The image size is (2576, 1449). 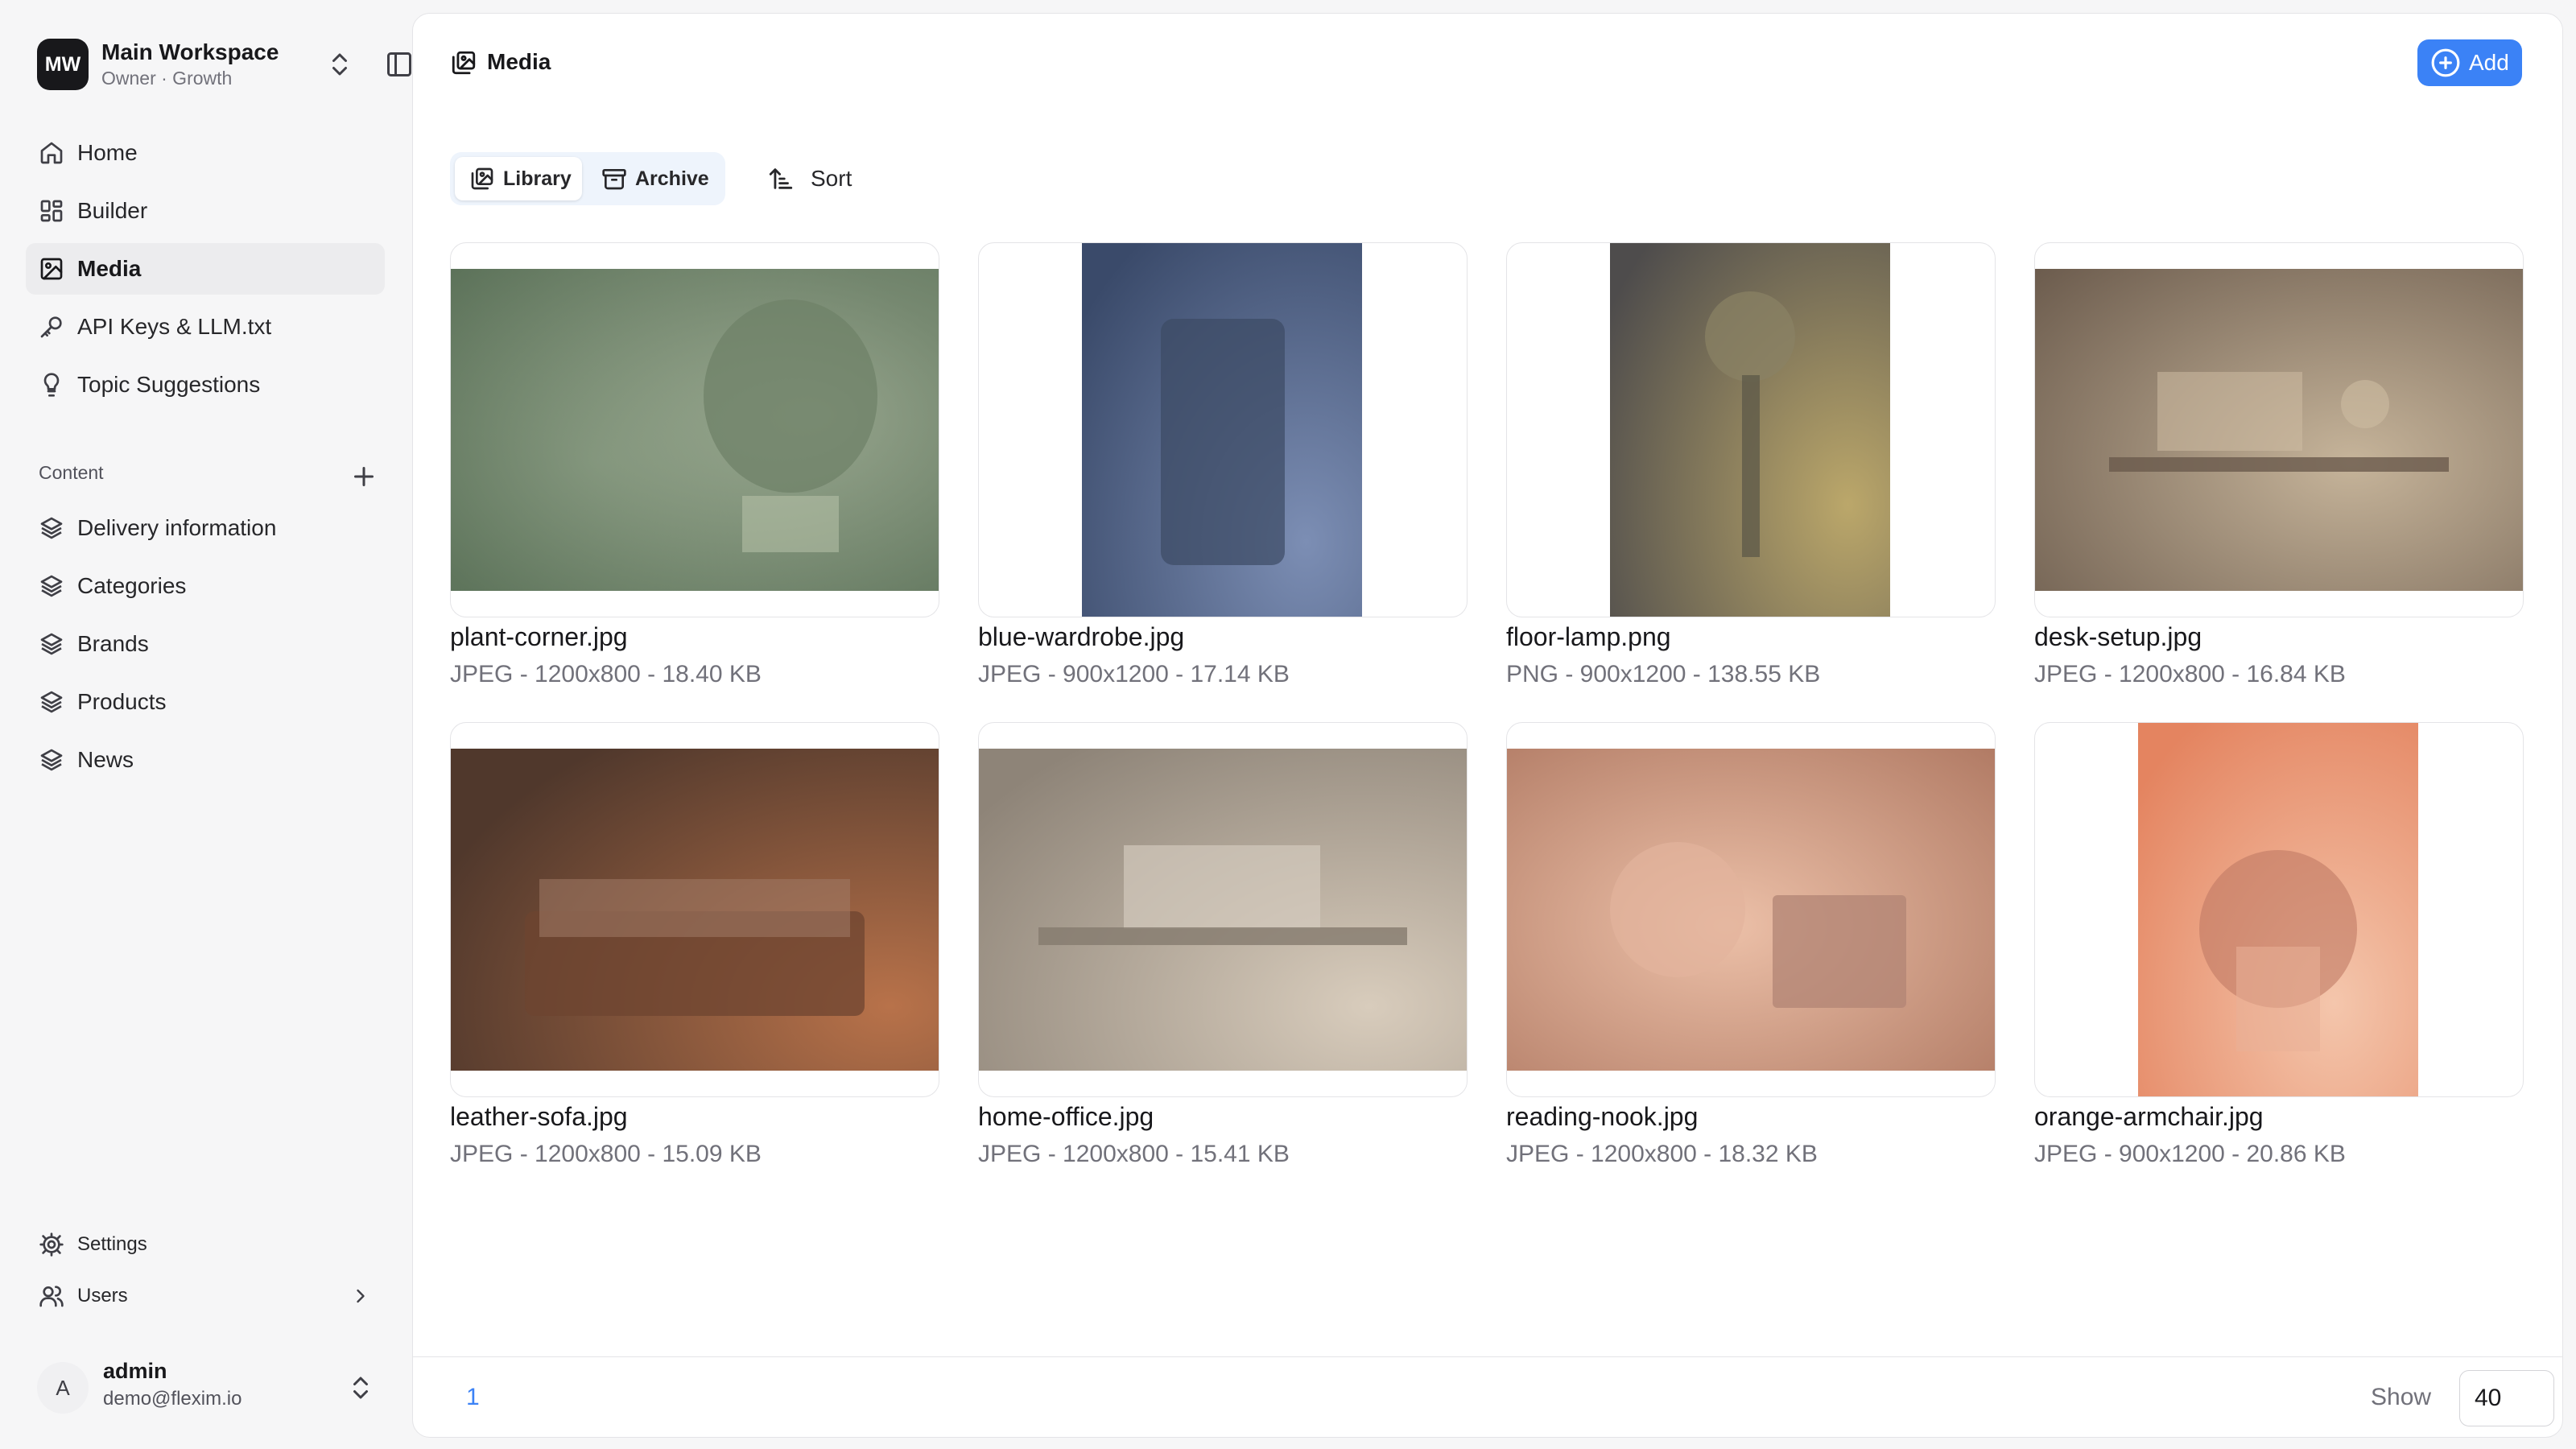 I want to click on media-file-name: orange-armchair.jpg, so click(x=2149, y=1116).